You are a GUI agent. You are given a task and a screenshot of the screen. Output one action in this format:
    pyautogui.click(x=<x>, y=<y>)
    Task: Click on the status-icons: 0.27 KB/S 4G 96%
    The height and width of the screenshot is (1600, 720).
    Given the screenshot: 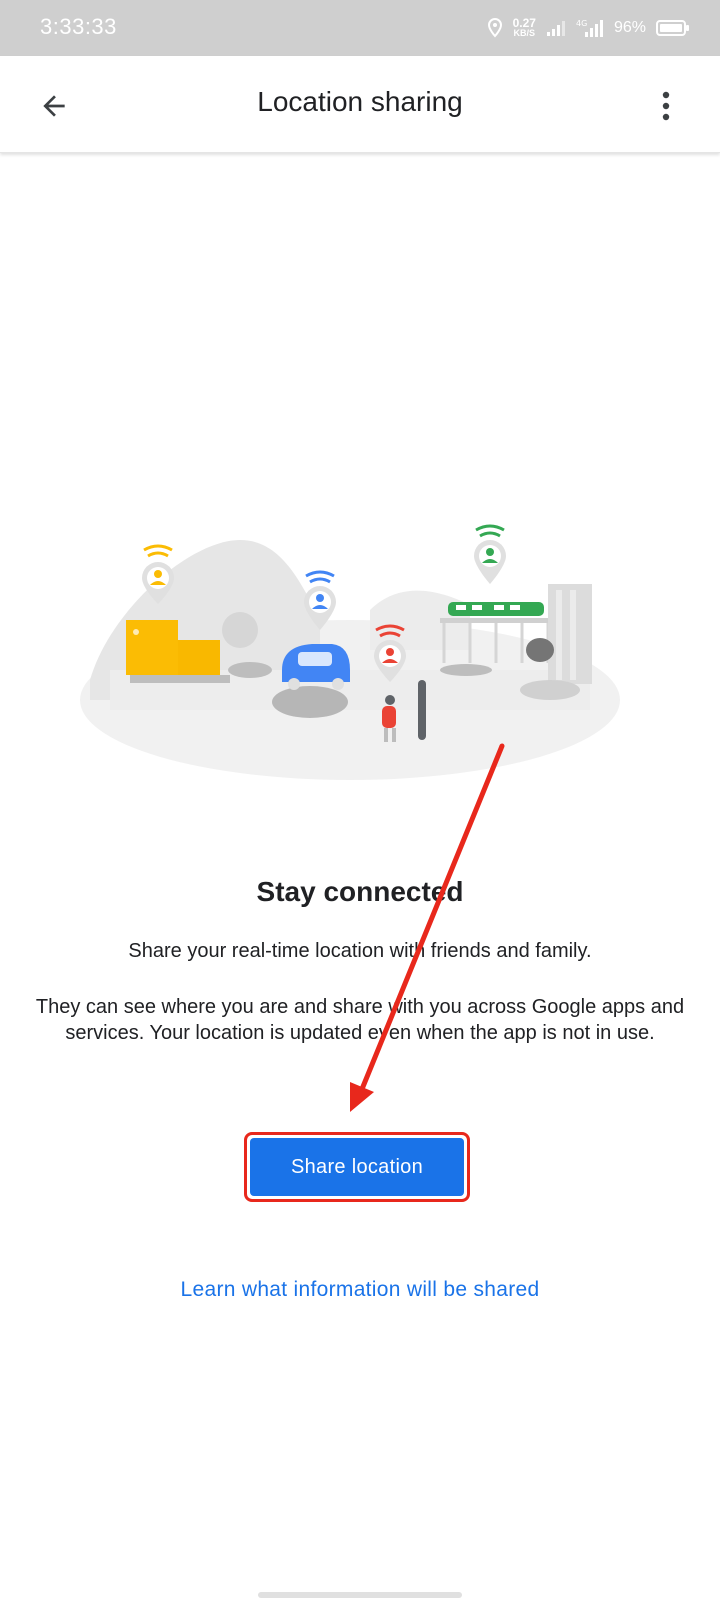 What is the action you would take?
    pyautogui.click(x=588, y=28)
    